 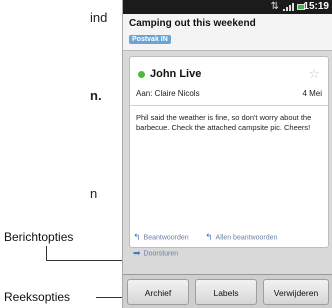 I want to click on recipient-row: Aan: Claire Nicols 4 Mei, so click(x=230, y=93).